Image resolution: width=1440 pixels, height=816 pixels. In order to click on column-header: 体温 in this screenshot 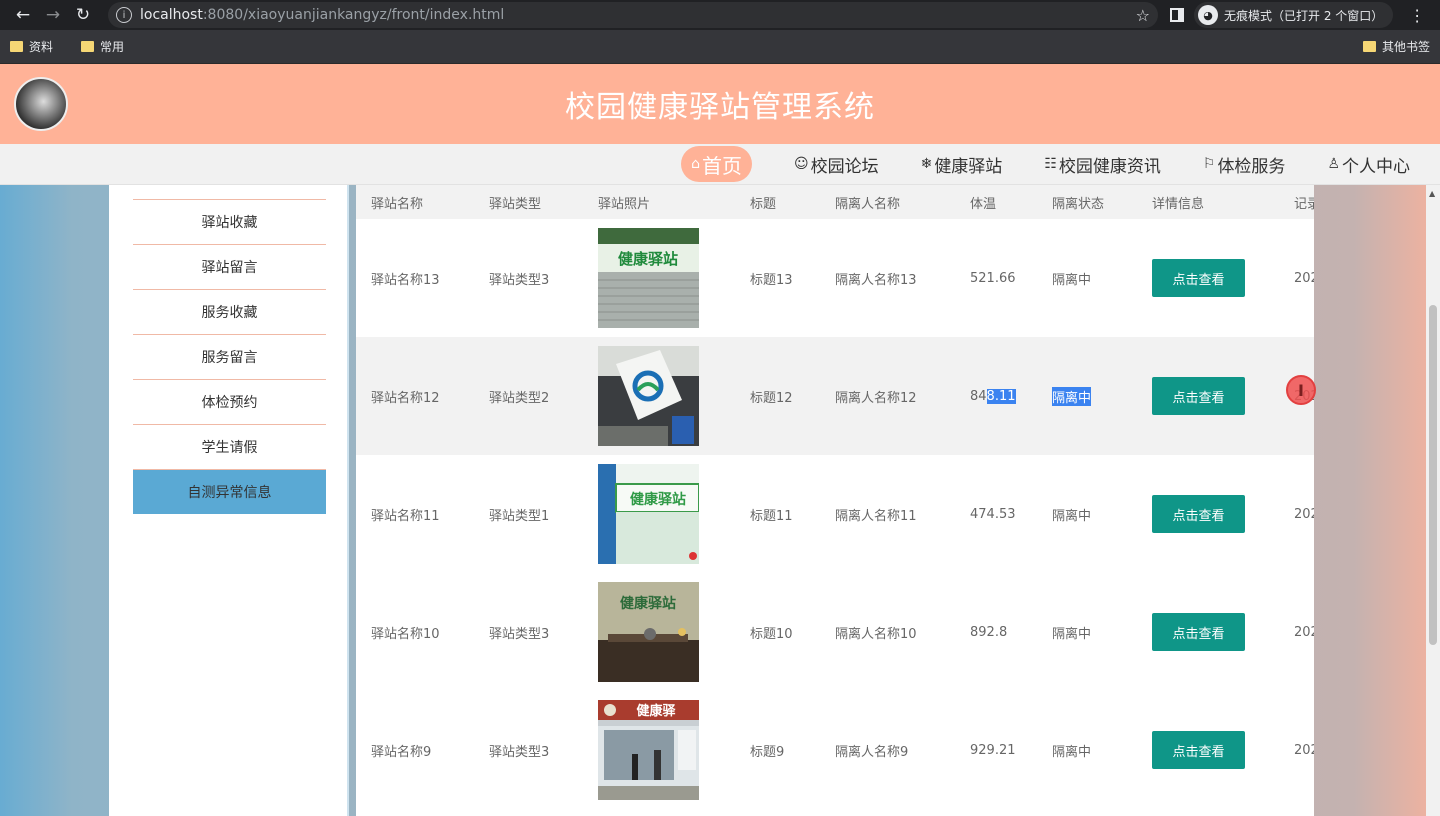, I will do `click(983, 204)`.